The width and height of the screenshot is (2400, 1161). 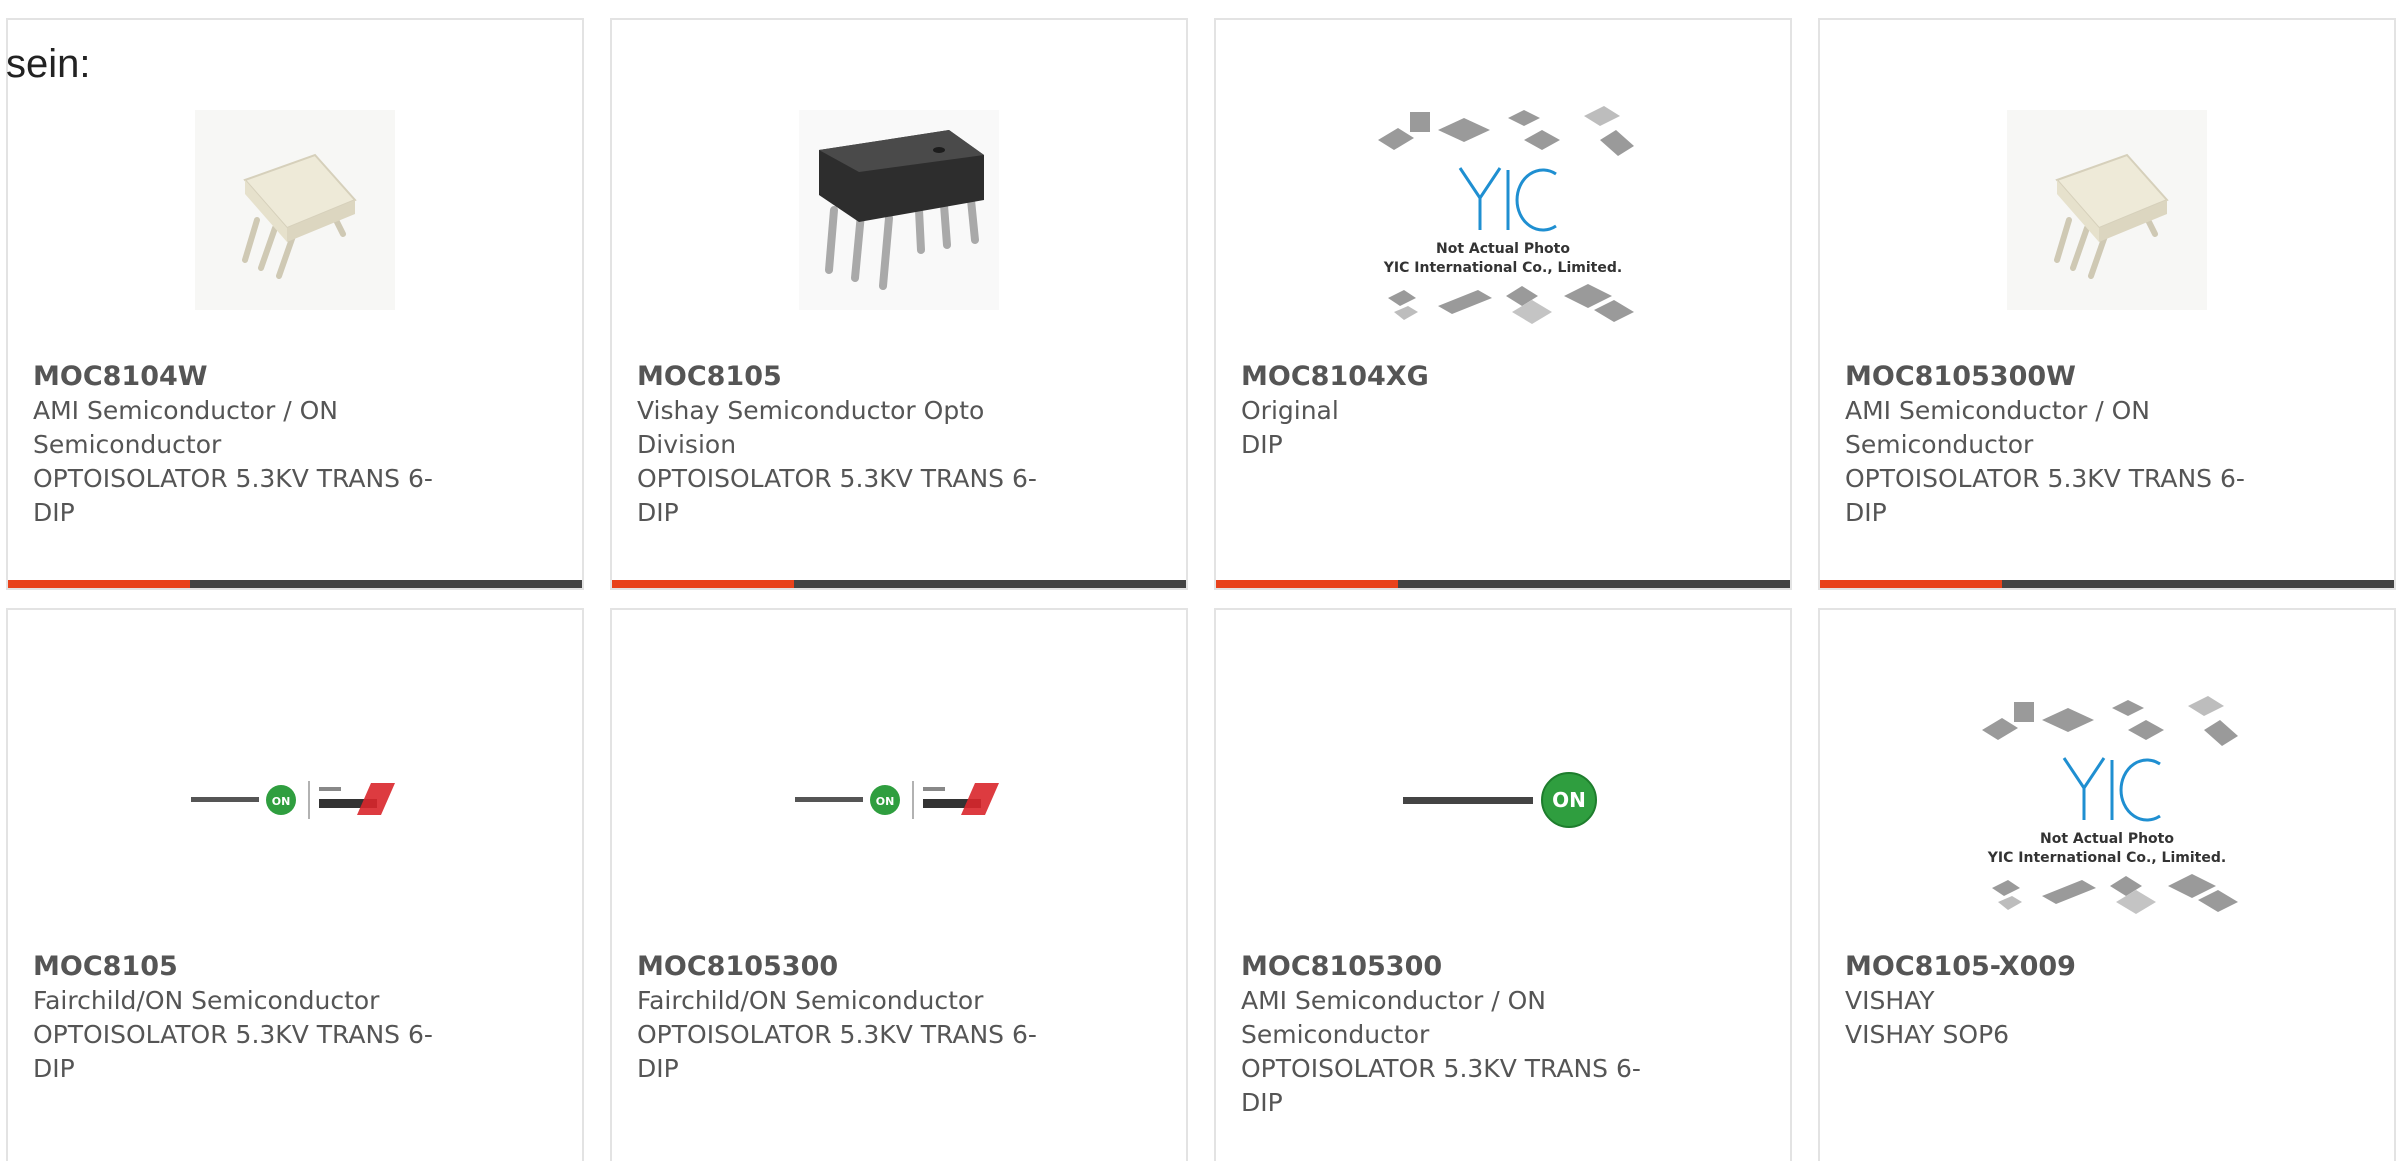 I want to click on black-dip-optocoupler-icon, so click(x=899, y=210).